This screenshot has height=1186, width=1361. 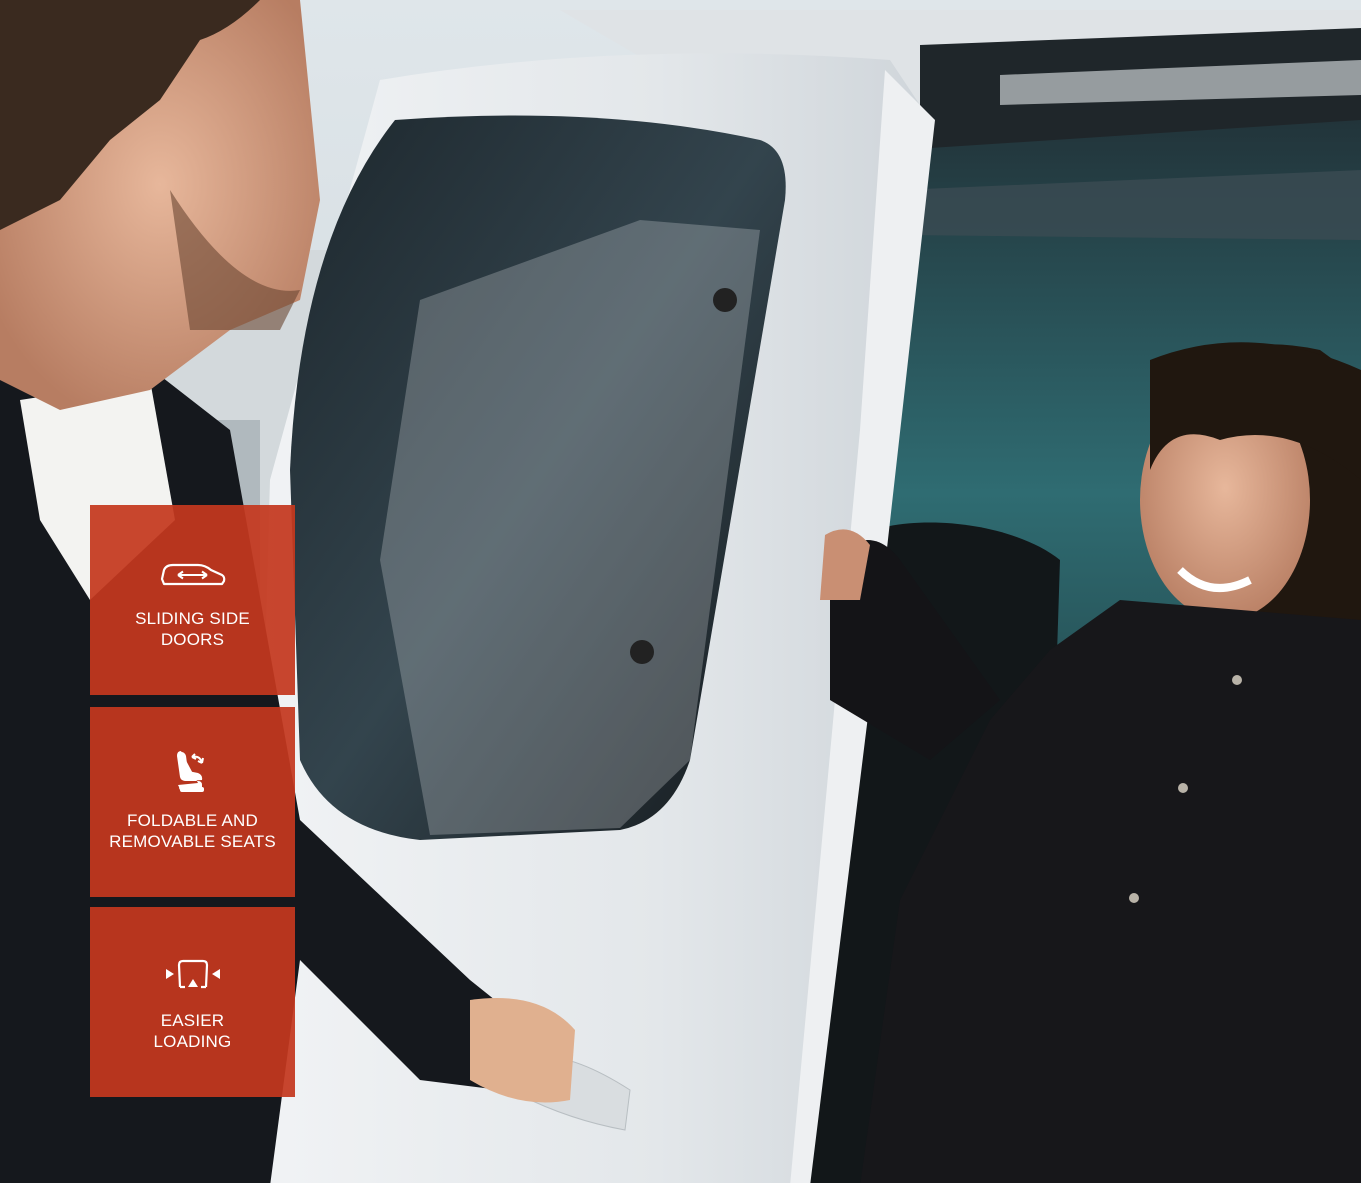 What do you see at coordinates (192, 841) in the screenshot?
I see `feature-label-line2: REMOVABLE SEATS` at bounding box center [192, 841].